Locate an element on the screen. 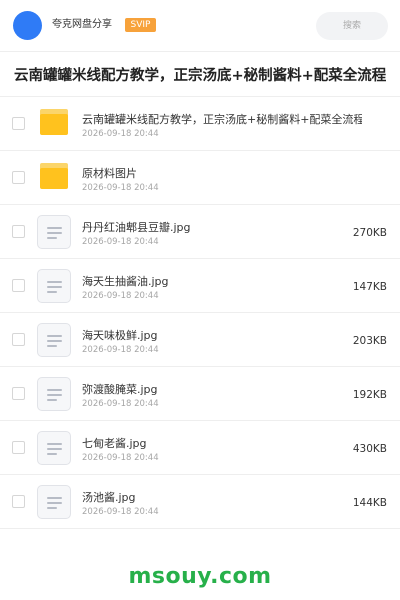 Image resolution: width=400 pixels, height=600 pixels. avatar is located at coordinates (27, 25).